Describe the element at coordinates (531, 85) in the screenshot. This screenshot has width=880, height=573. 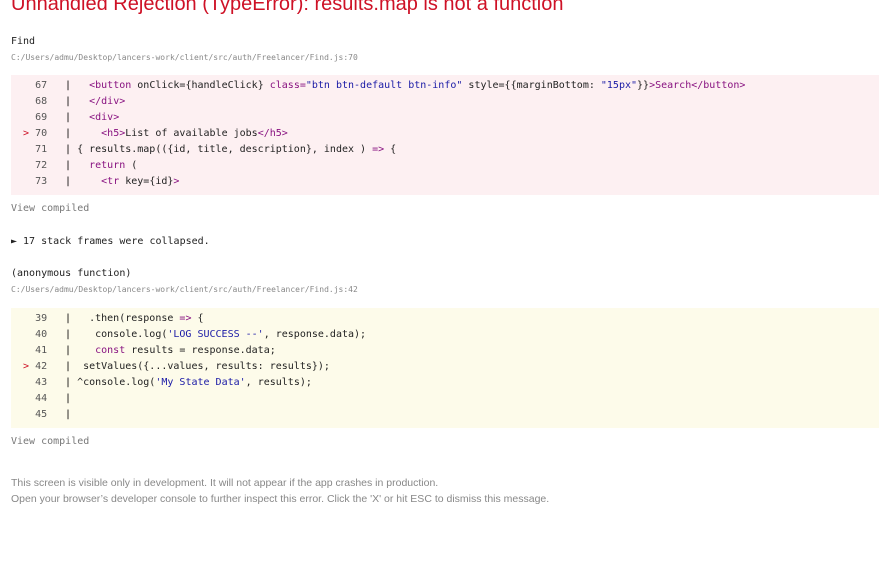
I see `code-token: style={{marginBottom:` at that location.